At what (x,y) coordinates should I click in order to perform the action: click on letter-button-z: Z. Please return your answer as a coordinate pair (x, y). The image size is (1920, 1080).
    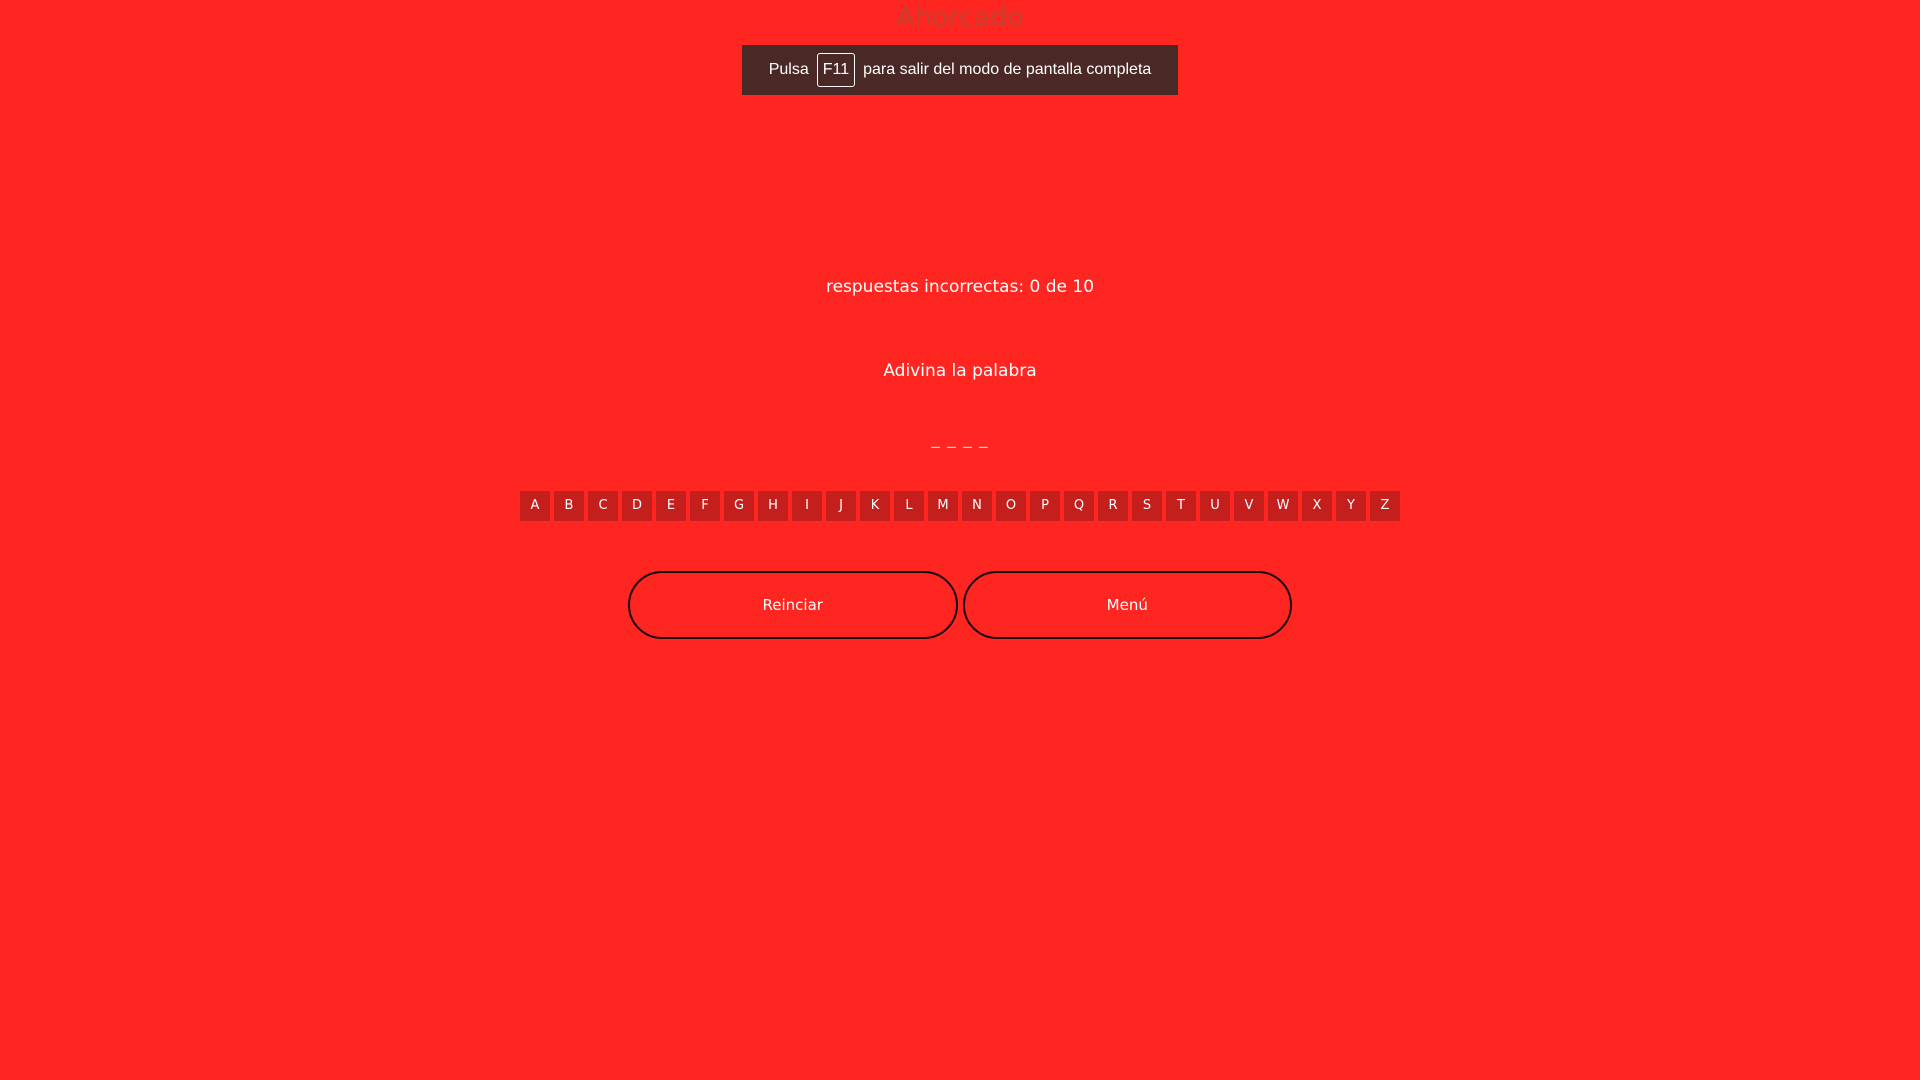
    Looking at the image, I should click on (1385, 506).